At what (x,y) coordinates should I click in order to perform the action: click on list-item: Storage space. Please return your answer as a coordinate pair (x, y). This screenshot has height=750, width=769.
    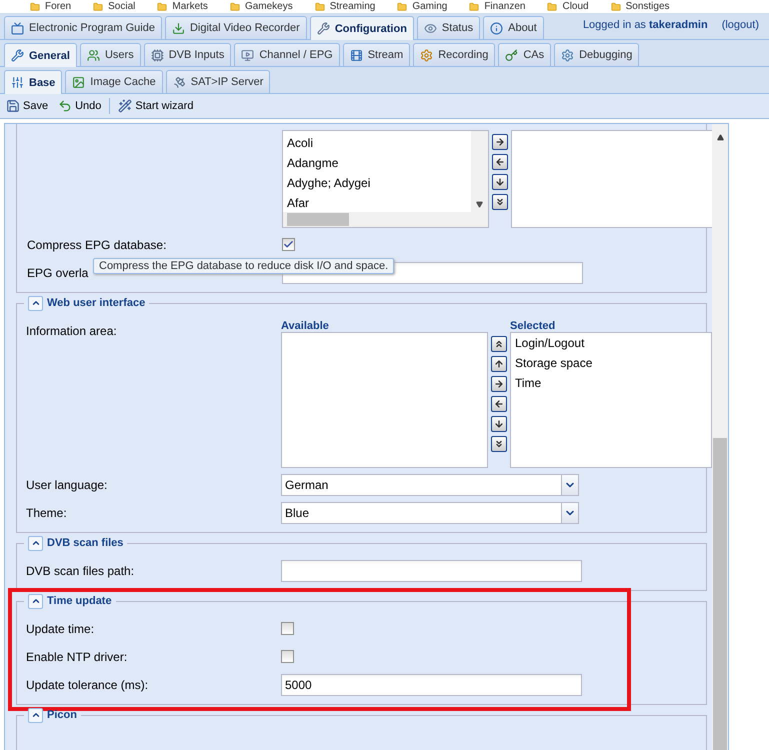
    Looking at the image, I should click on (611, 363).